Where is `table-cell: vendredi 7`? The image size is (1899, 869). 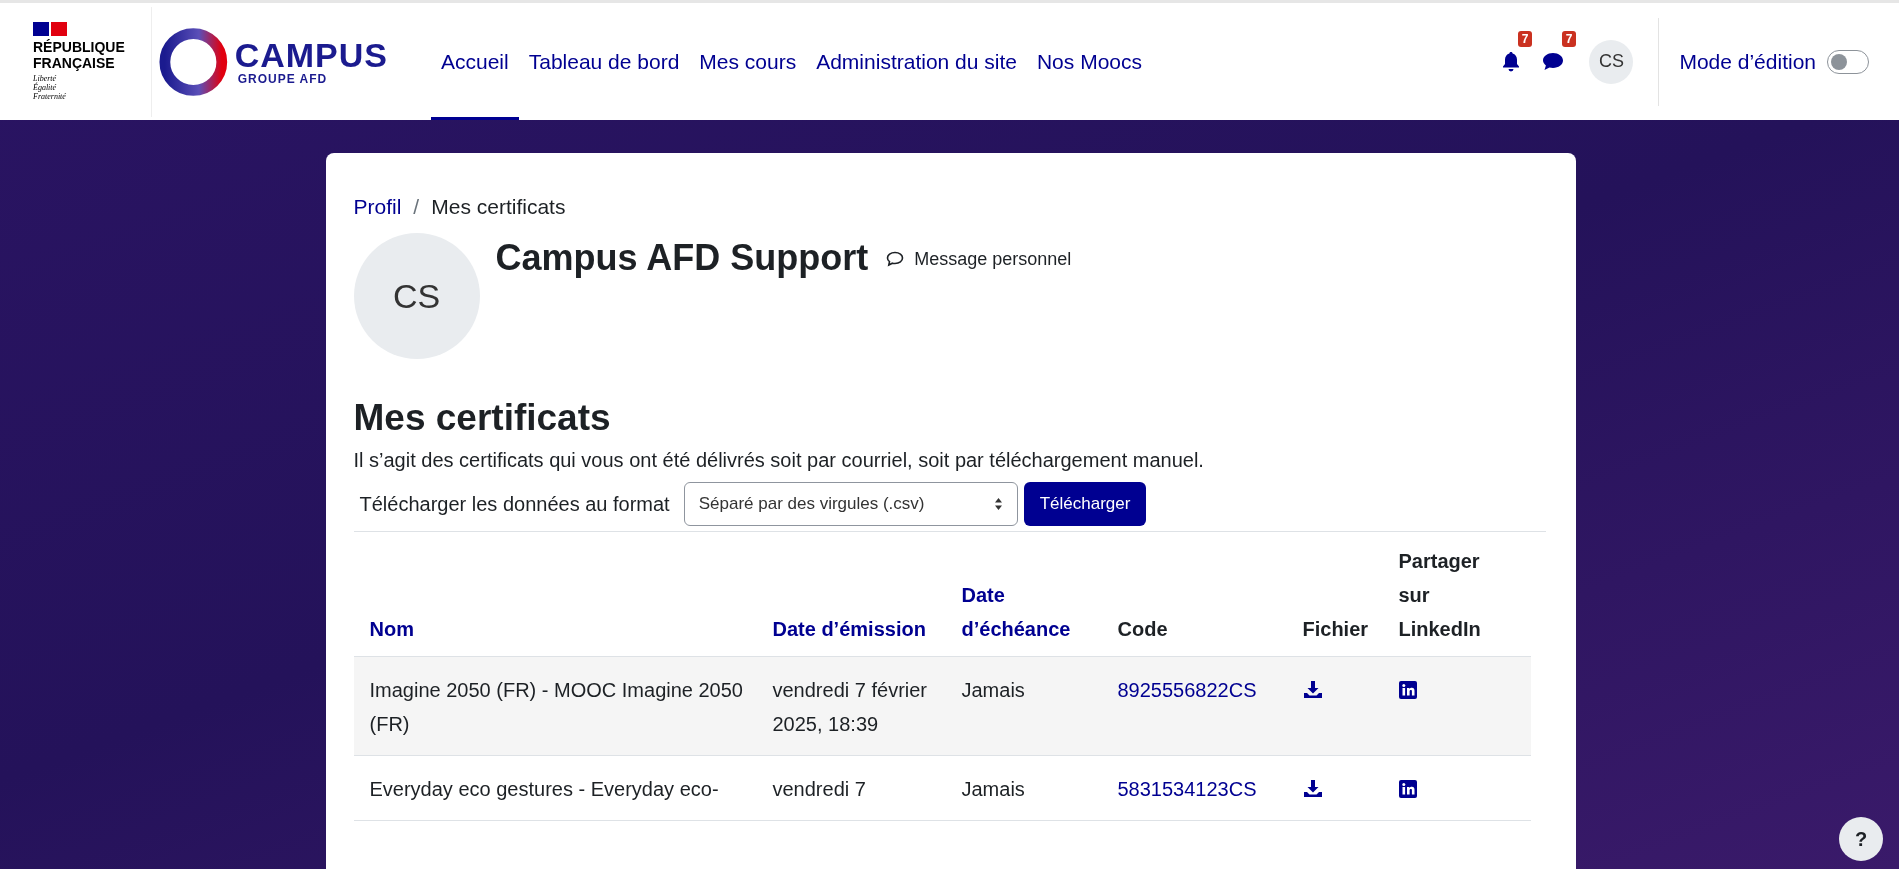 table-cell: vendredi 7 is located at coordinates (819, 789).